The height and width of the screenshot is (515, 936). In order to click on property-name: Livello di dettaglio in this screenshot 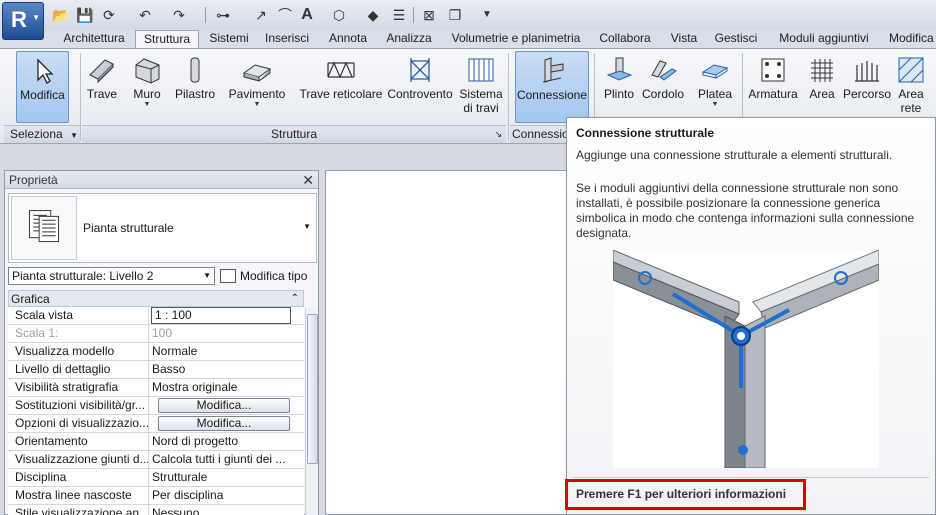, I will do `click(78, 370)`.